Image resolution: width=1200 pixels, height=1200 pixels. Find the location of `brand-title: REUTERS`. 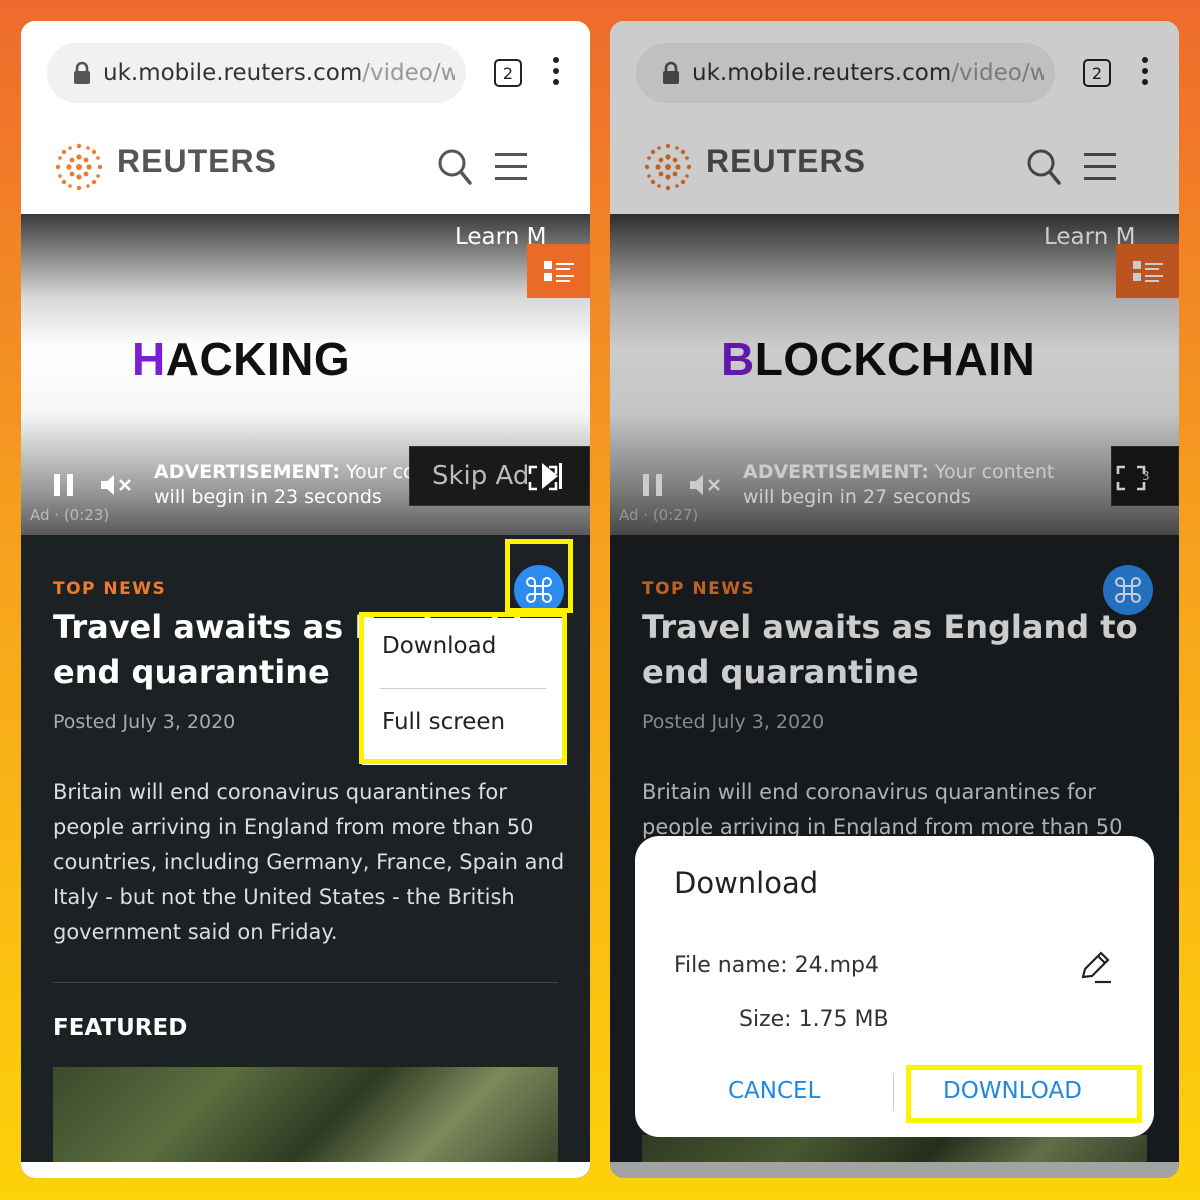

brand-title: REUTERS is located at coordinates (197, 161).